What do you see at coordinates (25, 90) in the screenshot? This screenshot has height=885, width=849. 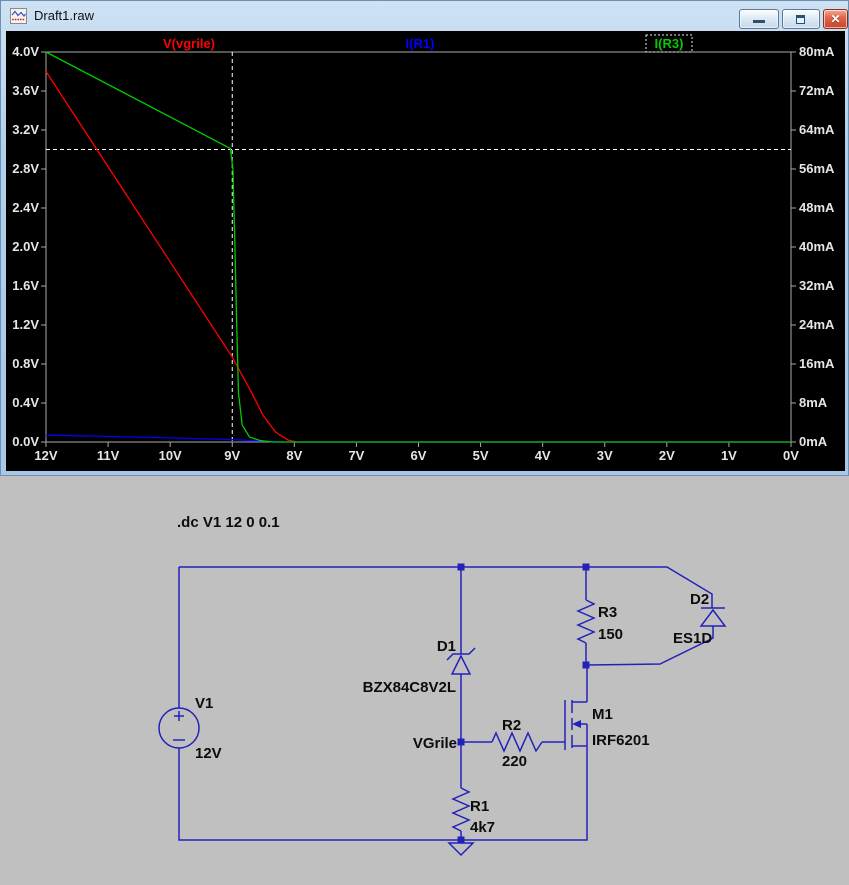 I see `left-tick-label: 3.6V` at bounding box center [25, 90].